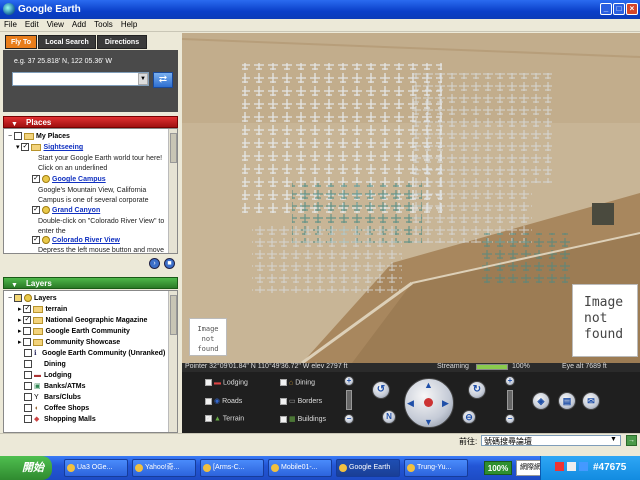  What do you see at coordinates (66, 408) in the screenshot?
I see `layer-coffee: Coffee Shops` at bounding box center [66, 408].